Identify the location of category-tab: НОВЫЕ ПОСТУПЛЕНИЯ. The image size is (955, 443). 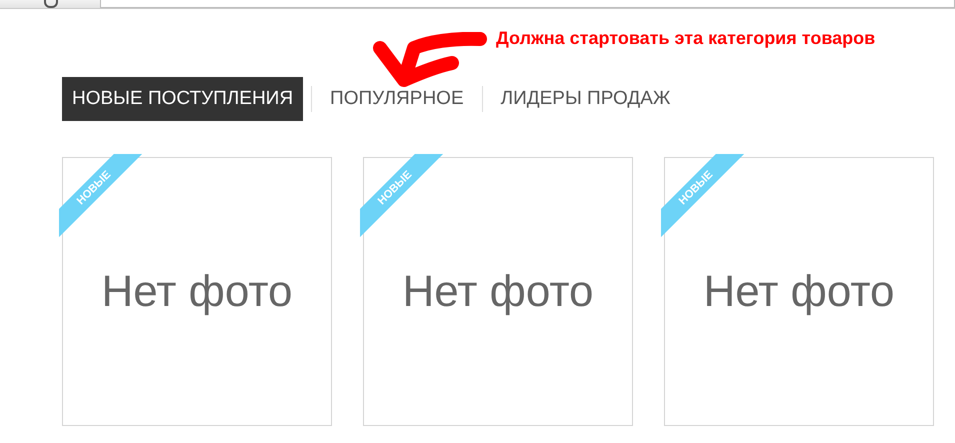
(183, 99).